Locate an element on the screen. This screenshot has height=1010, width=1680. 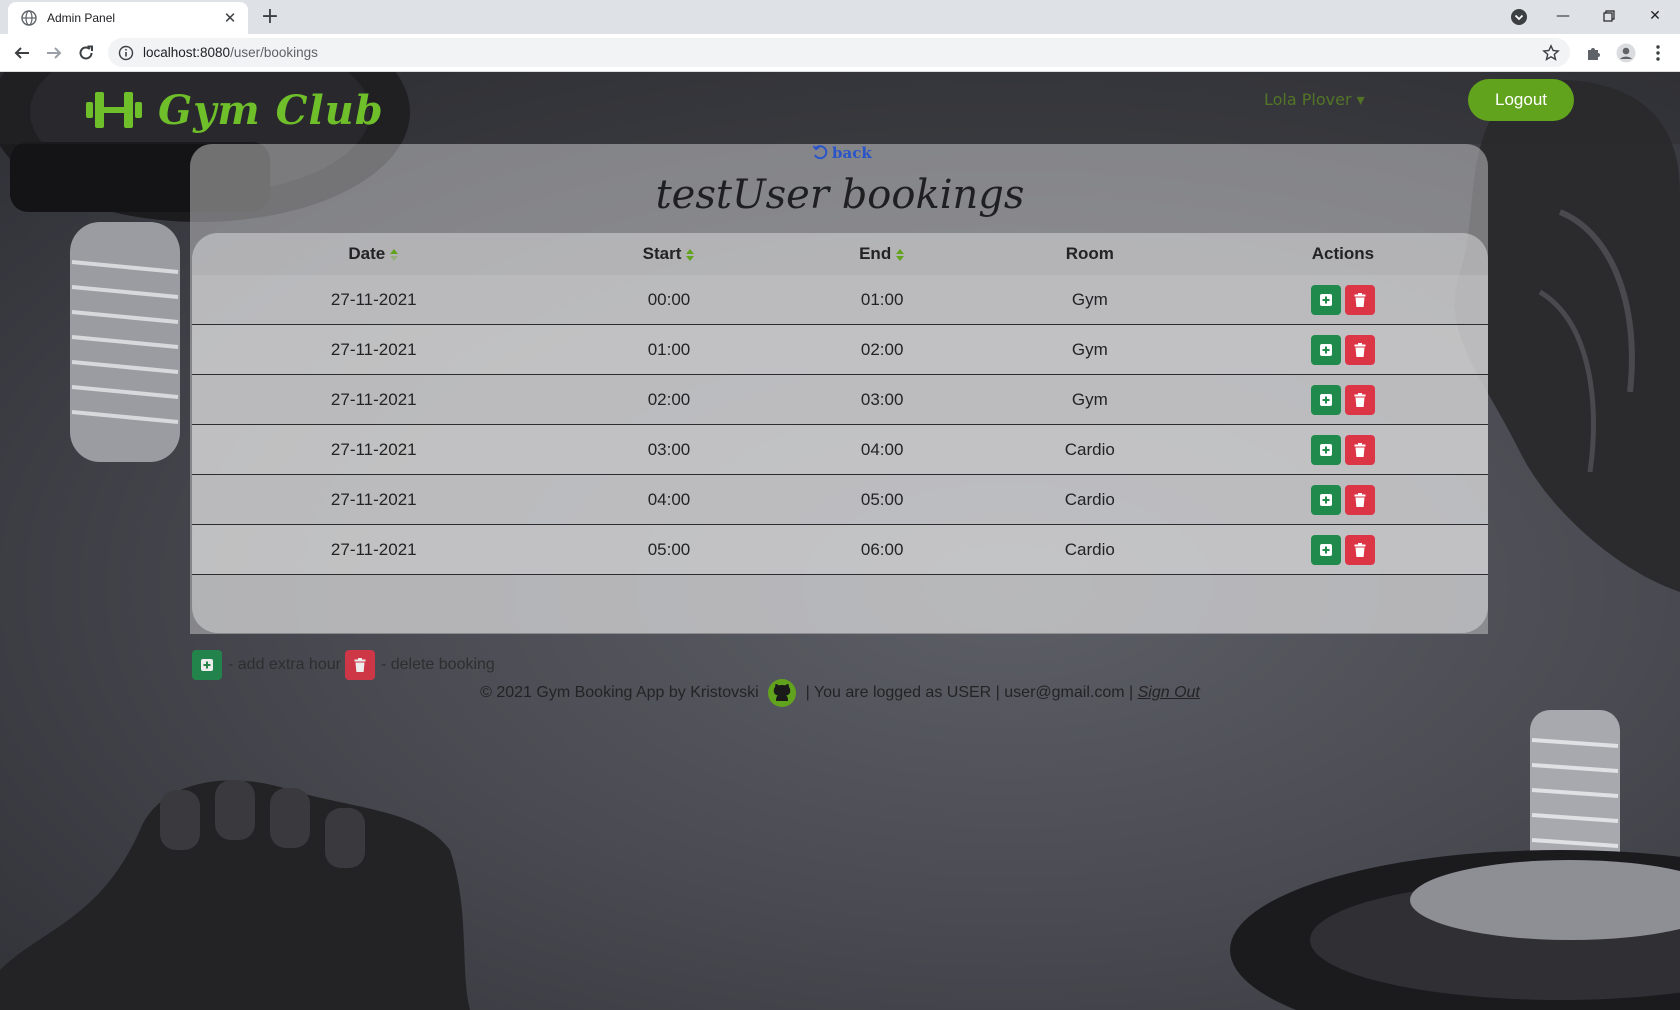
table-row: 27-11-2021 04:00 05:00 Cardio is located at coordinates (840, 499).